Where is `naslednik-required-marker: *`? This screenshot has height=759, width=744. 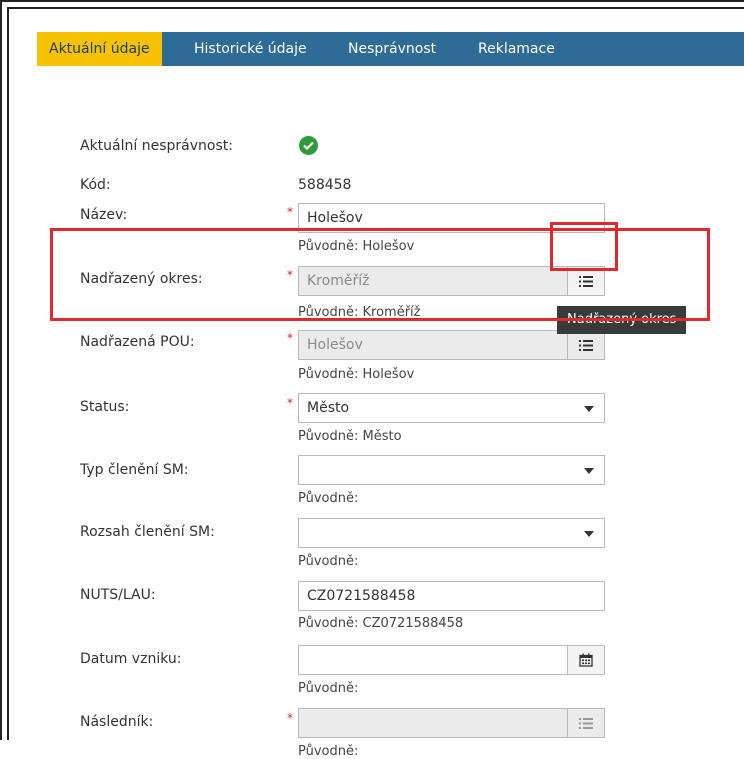
naslednik-required-marker: * is located at coordinates (290, 718).